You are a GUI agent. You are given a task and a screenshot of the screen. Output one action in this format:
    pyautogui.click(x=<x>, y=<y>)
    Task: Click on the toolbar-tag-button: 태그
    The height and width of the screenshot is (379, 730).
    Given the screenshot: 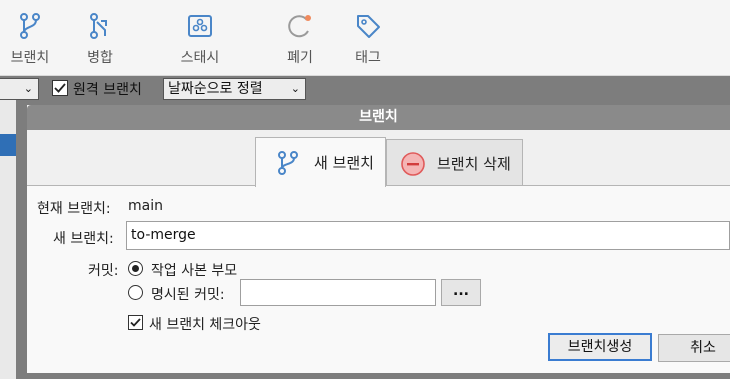 What is the action you would take?
    pyautogui.click(x=368, y=38)
    